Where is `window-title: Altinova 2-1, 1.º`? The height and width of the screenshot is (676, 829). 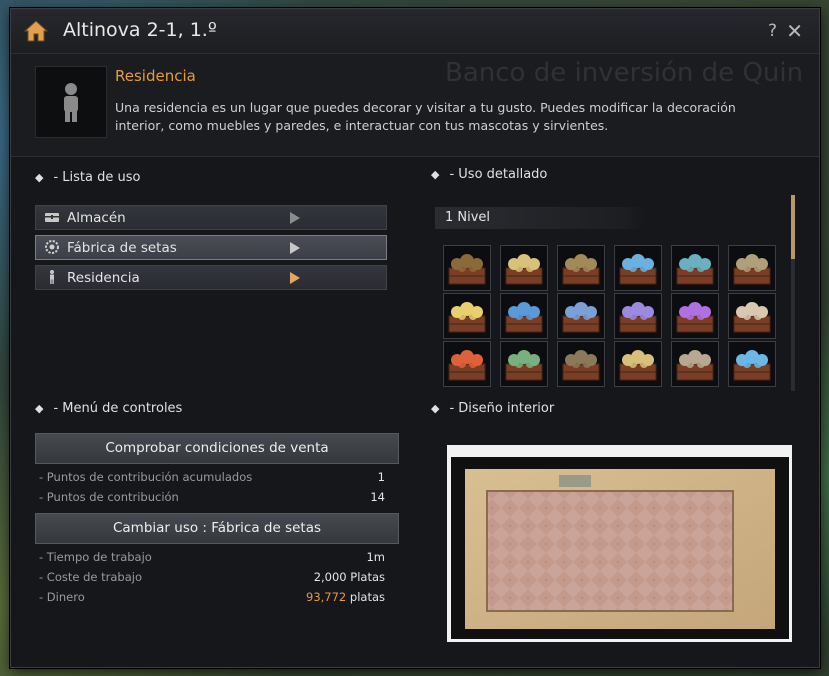
window-title: Altinova 2-1, 1.º is located at coordinates (140, 30).